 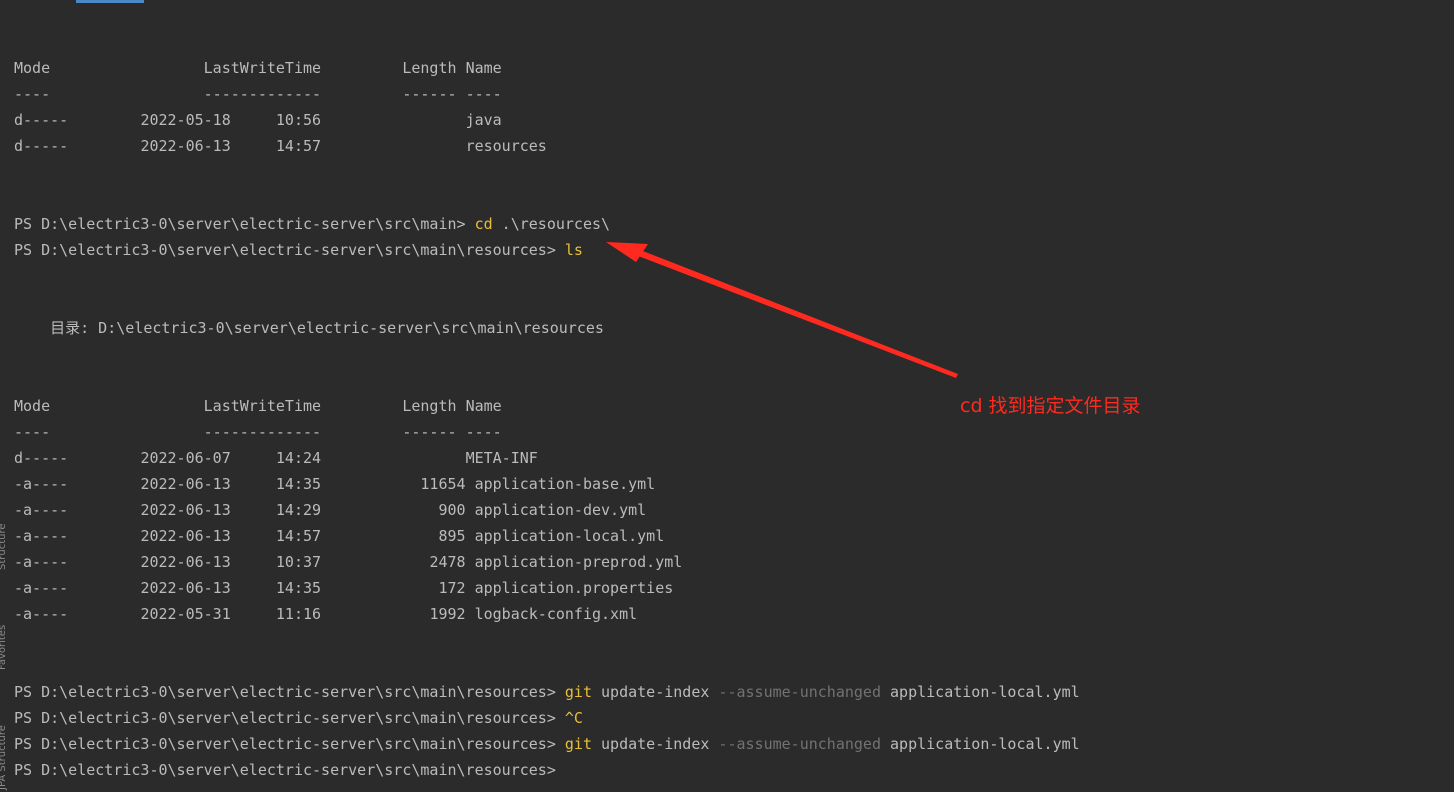 What do you see at coordinates (1050, 406) in the screenshot?
I see `annotation-label: cd 找到指定文件目录` at bounding box center [1050, 406].